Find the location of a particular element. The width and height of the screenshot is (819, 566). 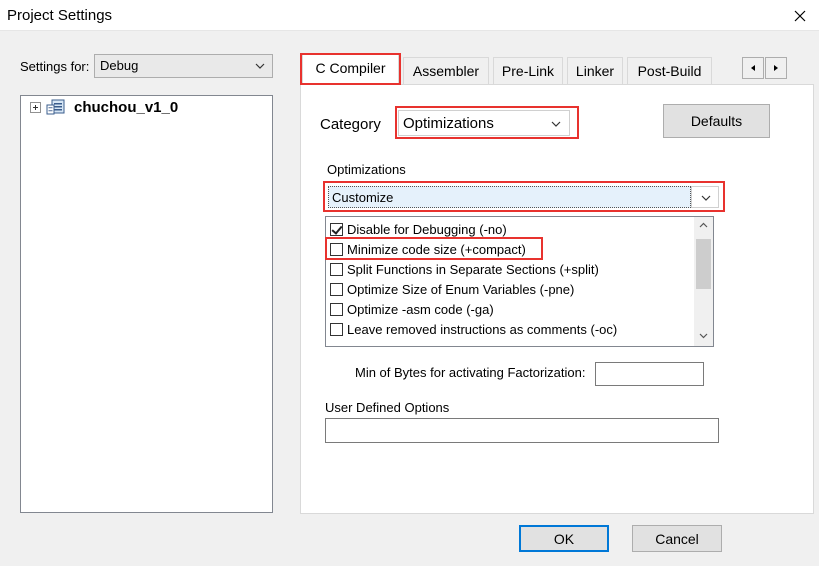

cancel-button: Cancel is located at coordinates (677, 538).